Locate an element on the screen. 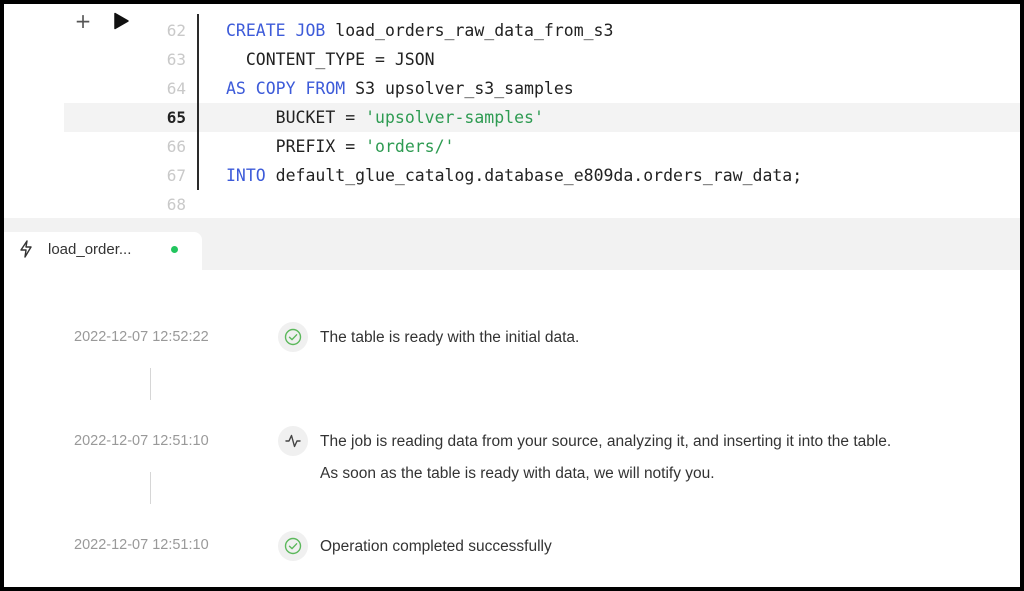  code-text: AS COPY FROM S3 upsolver_s3_samples is located at coordinates (400, 88).